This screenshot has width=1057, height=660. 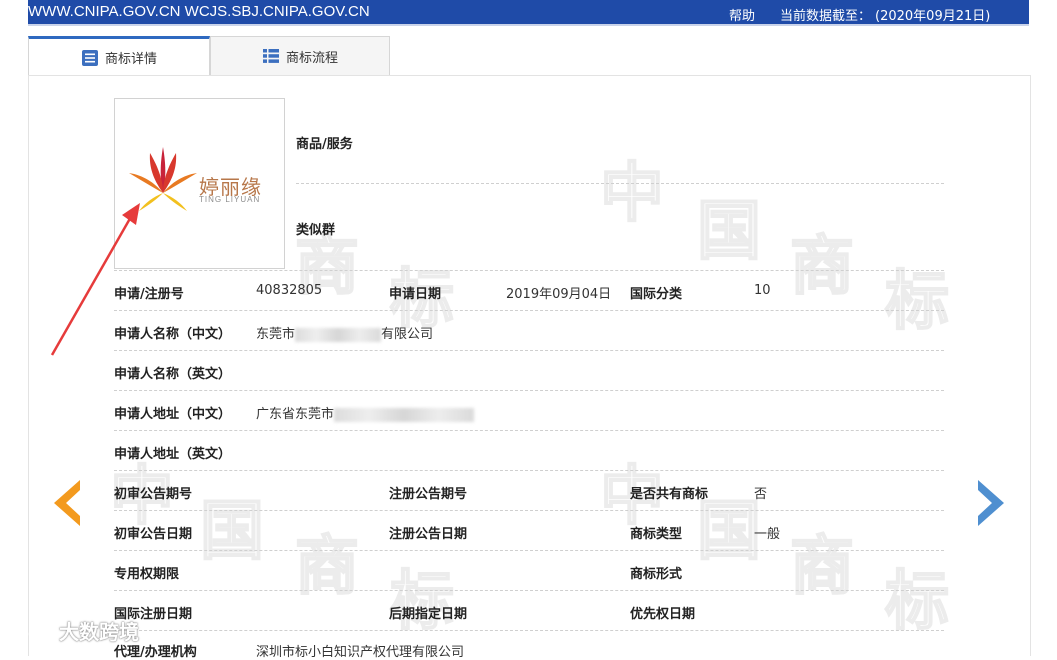 What do you see at coordinates (428, 534) in the screenshot?
I see `reg-pub-date-label: 注册公告日期` at bounding box center [428, 534].